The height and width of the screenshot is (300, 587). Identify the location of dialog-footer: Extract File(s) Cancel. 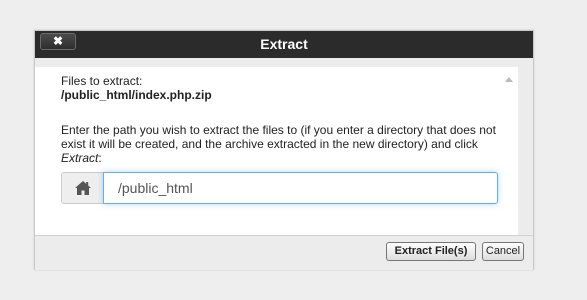
(284, 252).